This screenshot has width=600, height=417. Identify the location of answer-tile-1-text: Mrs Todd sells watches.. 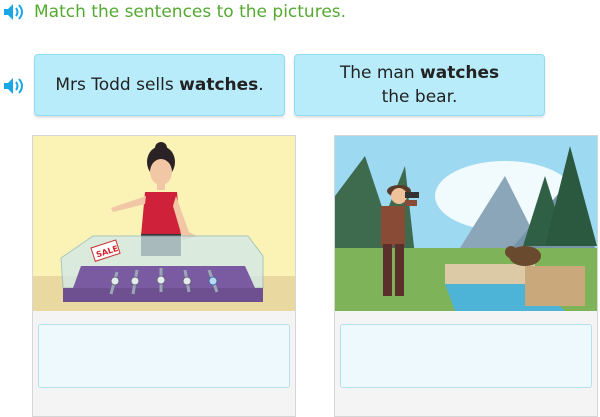
(159, 85).